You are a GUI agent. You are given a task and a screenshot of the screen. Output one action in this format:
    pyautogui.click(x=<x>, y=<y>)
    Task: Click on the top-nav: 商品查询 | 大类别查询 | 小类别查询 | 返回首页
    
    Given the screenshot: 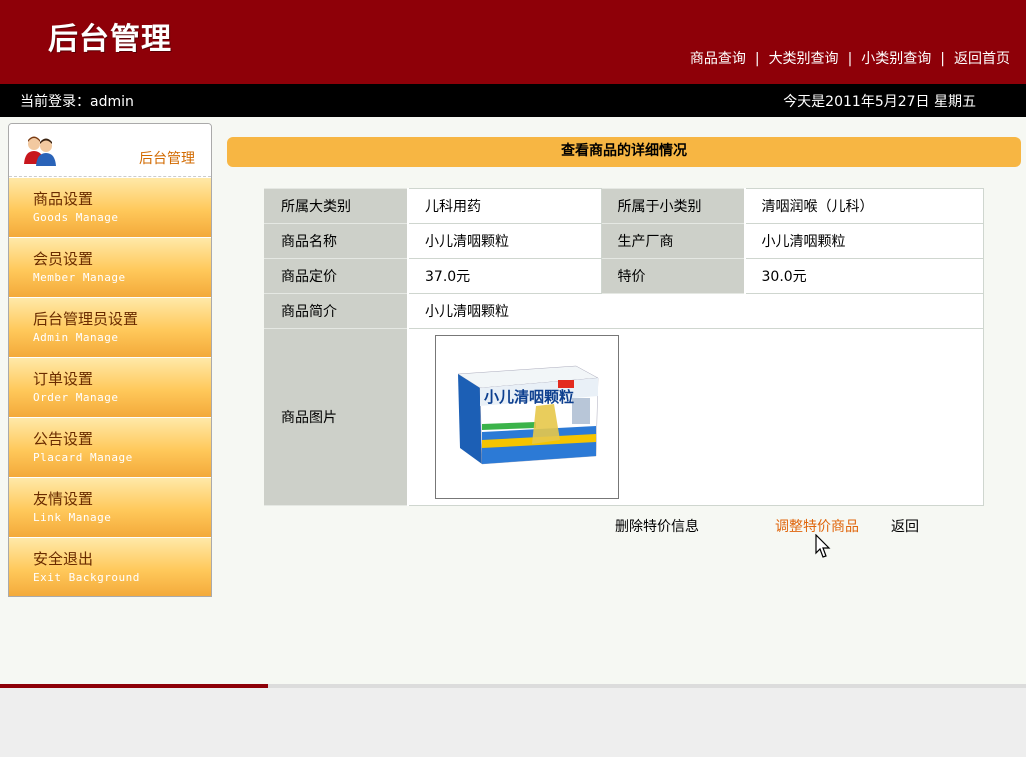 What is the action you would take?
    pyautogui.click(x=850, y=58)
    